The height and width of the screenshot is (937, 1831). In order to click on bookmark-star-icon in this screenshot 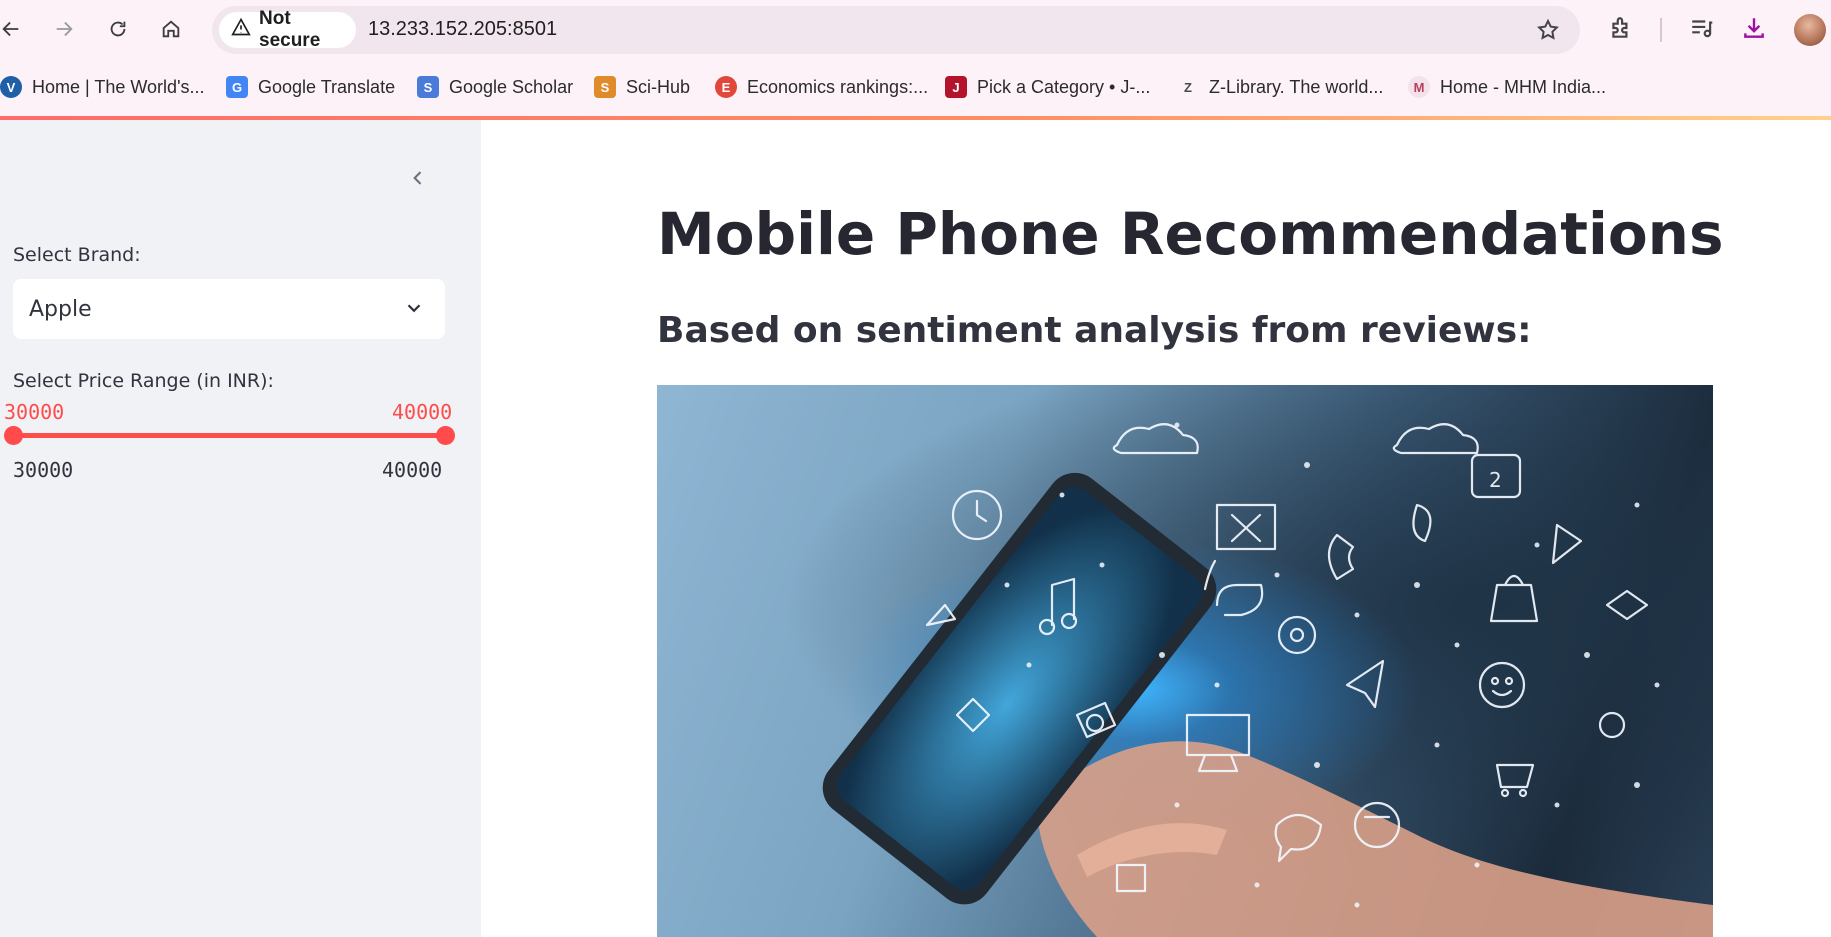, I will do `click(1548, 30)`.